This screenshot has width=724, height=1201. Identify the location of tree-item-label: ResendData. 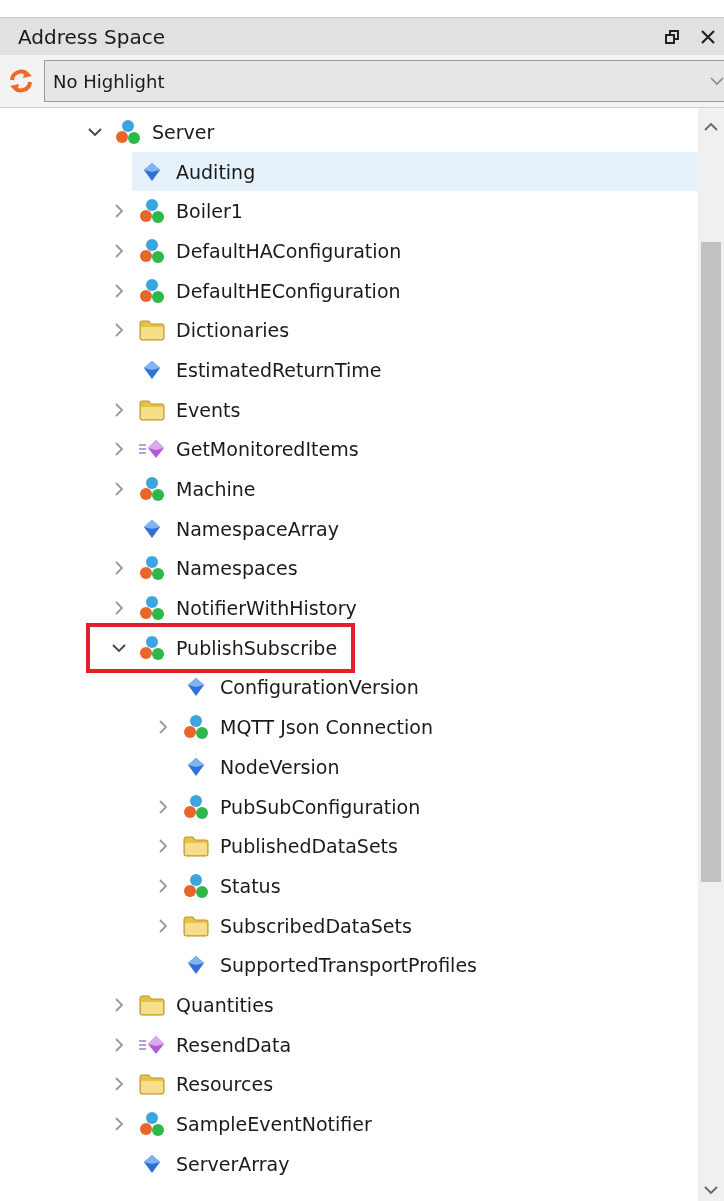
(234, 1044).